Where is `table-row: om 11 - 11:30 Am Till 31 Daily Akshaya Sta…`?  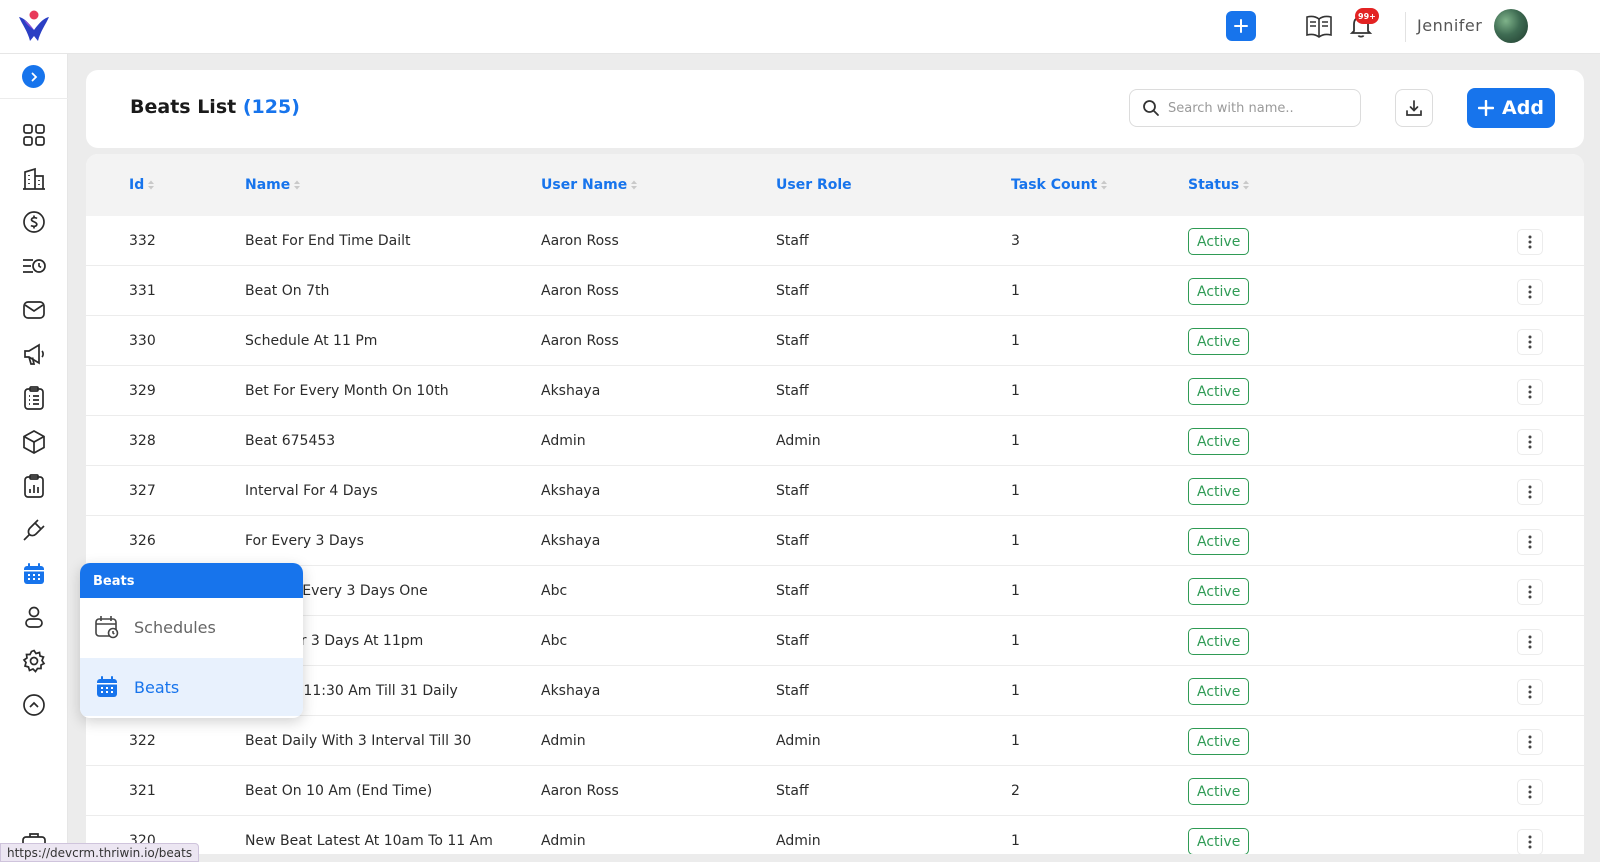 table-row: om 11 - 11:30 Am Till 31 Daily Akshaya Sta… is located at coordinates (835, 691).